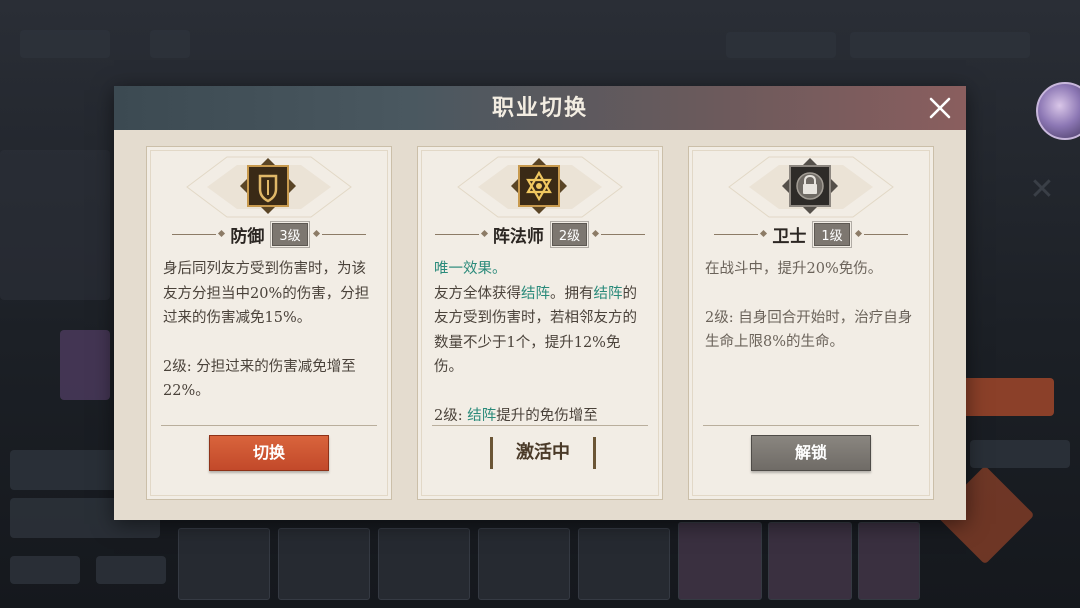 Image resolution: width=1080 pixels, height=608 pixels. I want to click on class-description: 在战斗中，提升20%免伤。 2级: 自身回合开始时，治疗自身生命上限8%的生命。, so click(811, 339).